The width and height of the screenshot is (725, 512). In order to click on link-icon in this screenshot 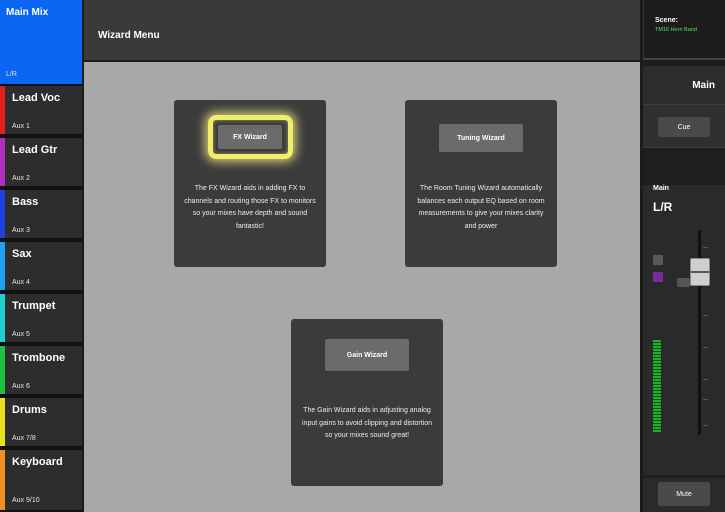, I will do `click(658, 260)`.